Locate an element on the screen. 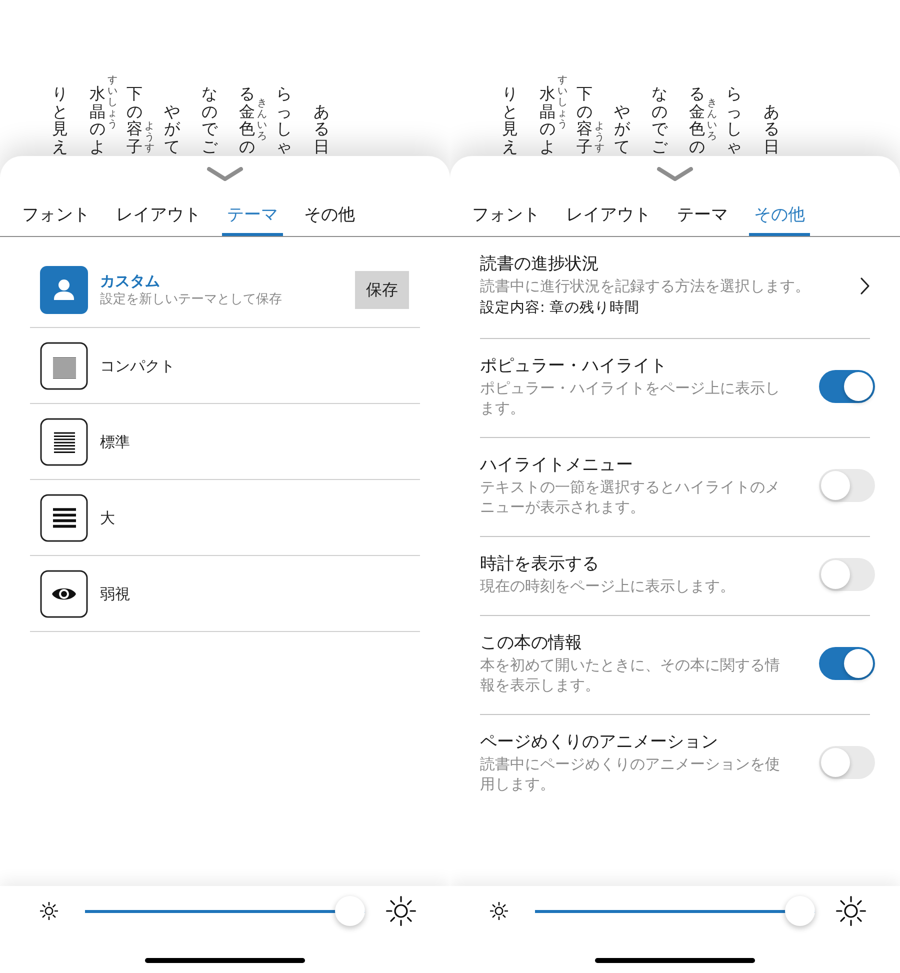 This screenshot has width=900, height=973. setting-title: ハイライトメニュー is located at coordinates (557, 465).